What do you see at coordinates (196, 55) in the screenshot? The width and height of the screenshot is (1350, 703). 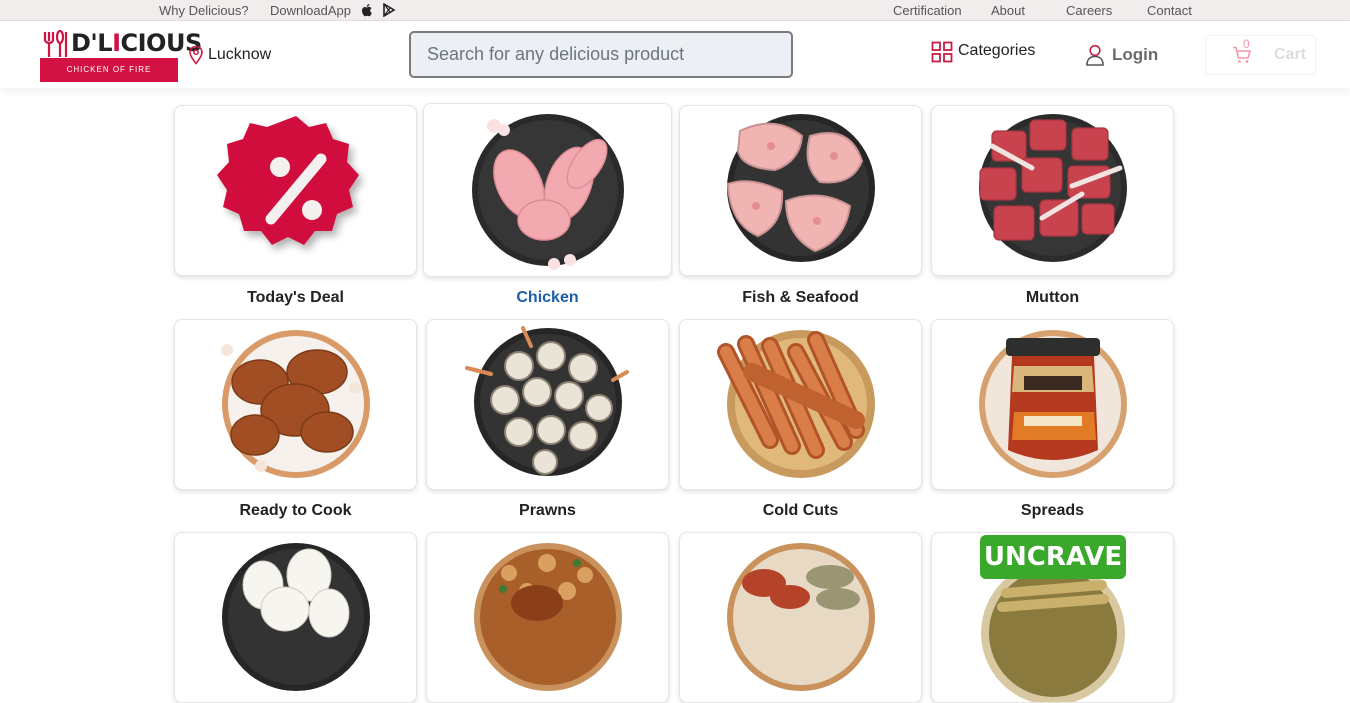 I see `location-pin-icon` at bounding box center [196, 55].